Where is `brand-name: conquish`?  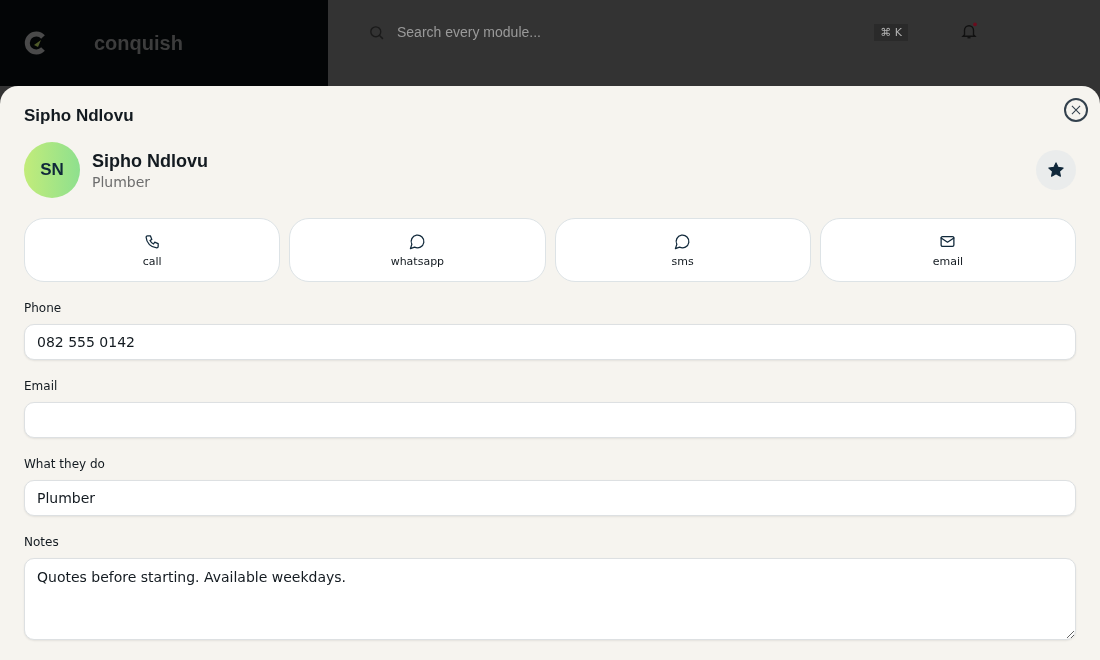
brand-name: conquish is located at coordinates (138, 43).